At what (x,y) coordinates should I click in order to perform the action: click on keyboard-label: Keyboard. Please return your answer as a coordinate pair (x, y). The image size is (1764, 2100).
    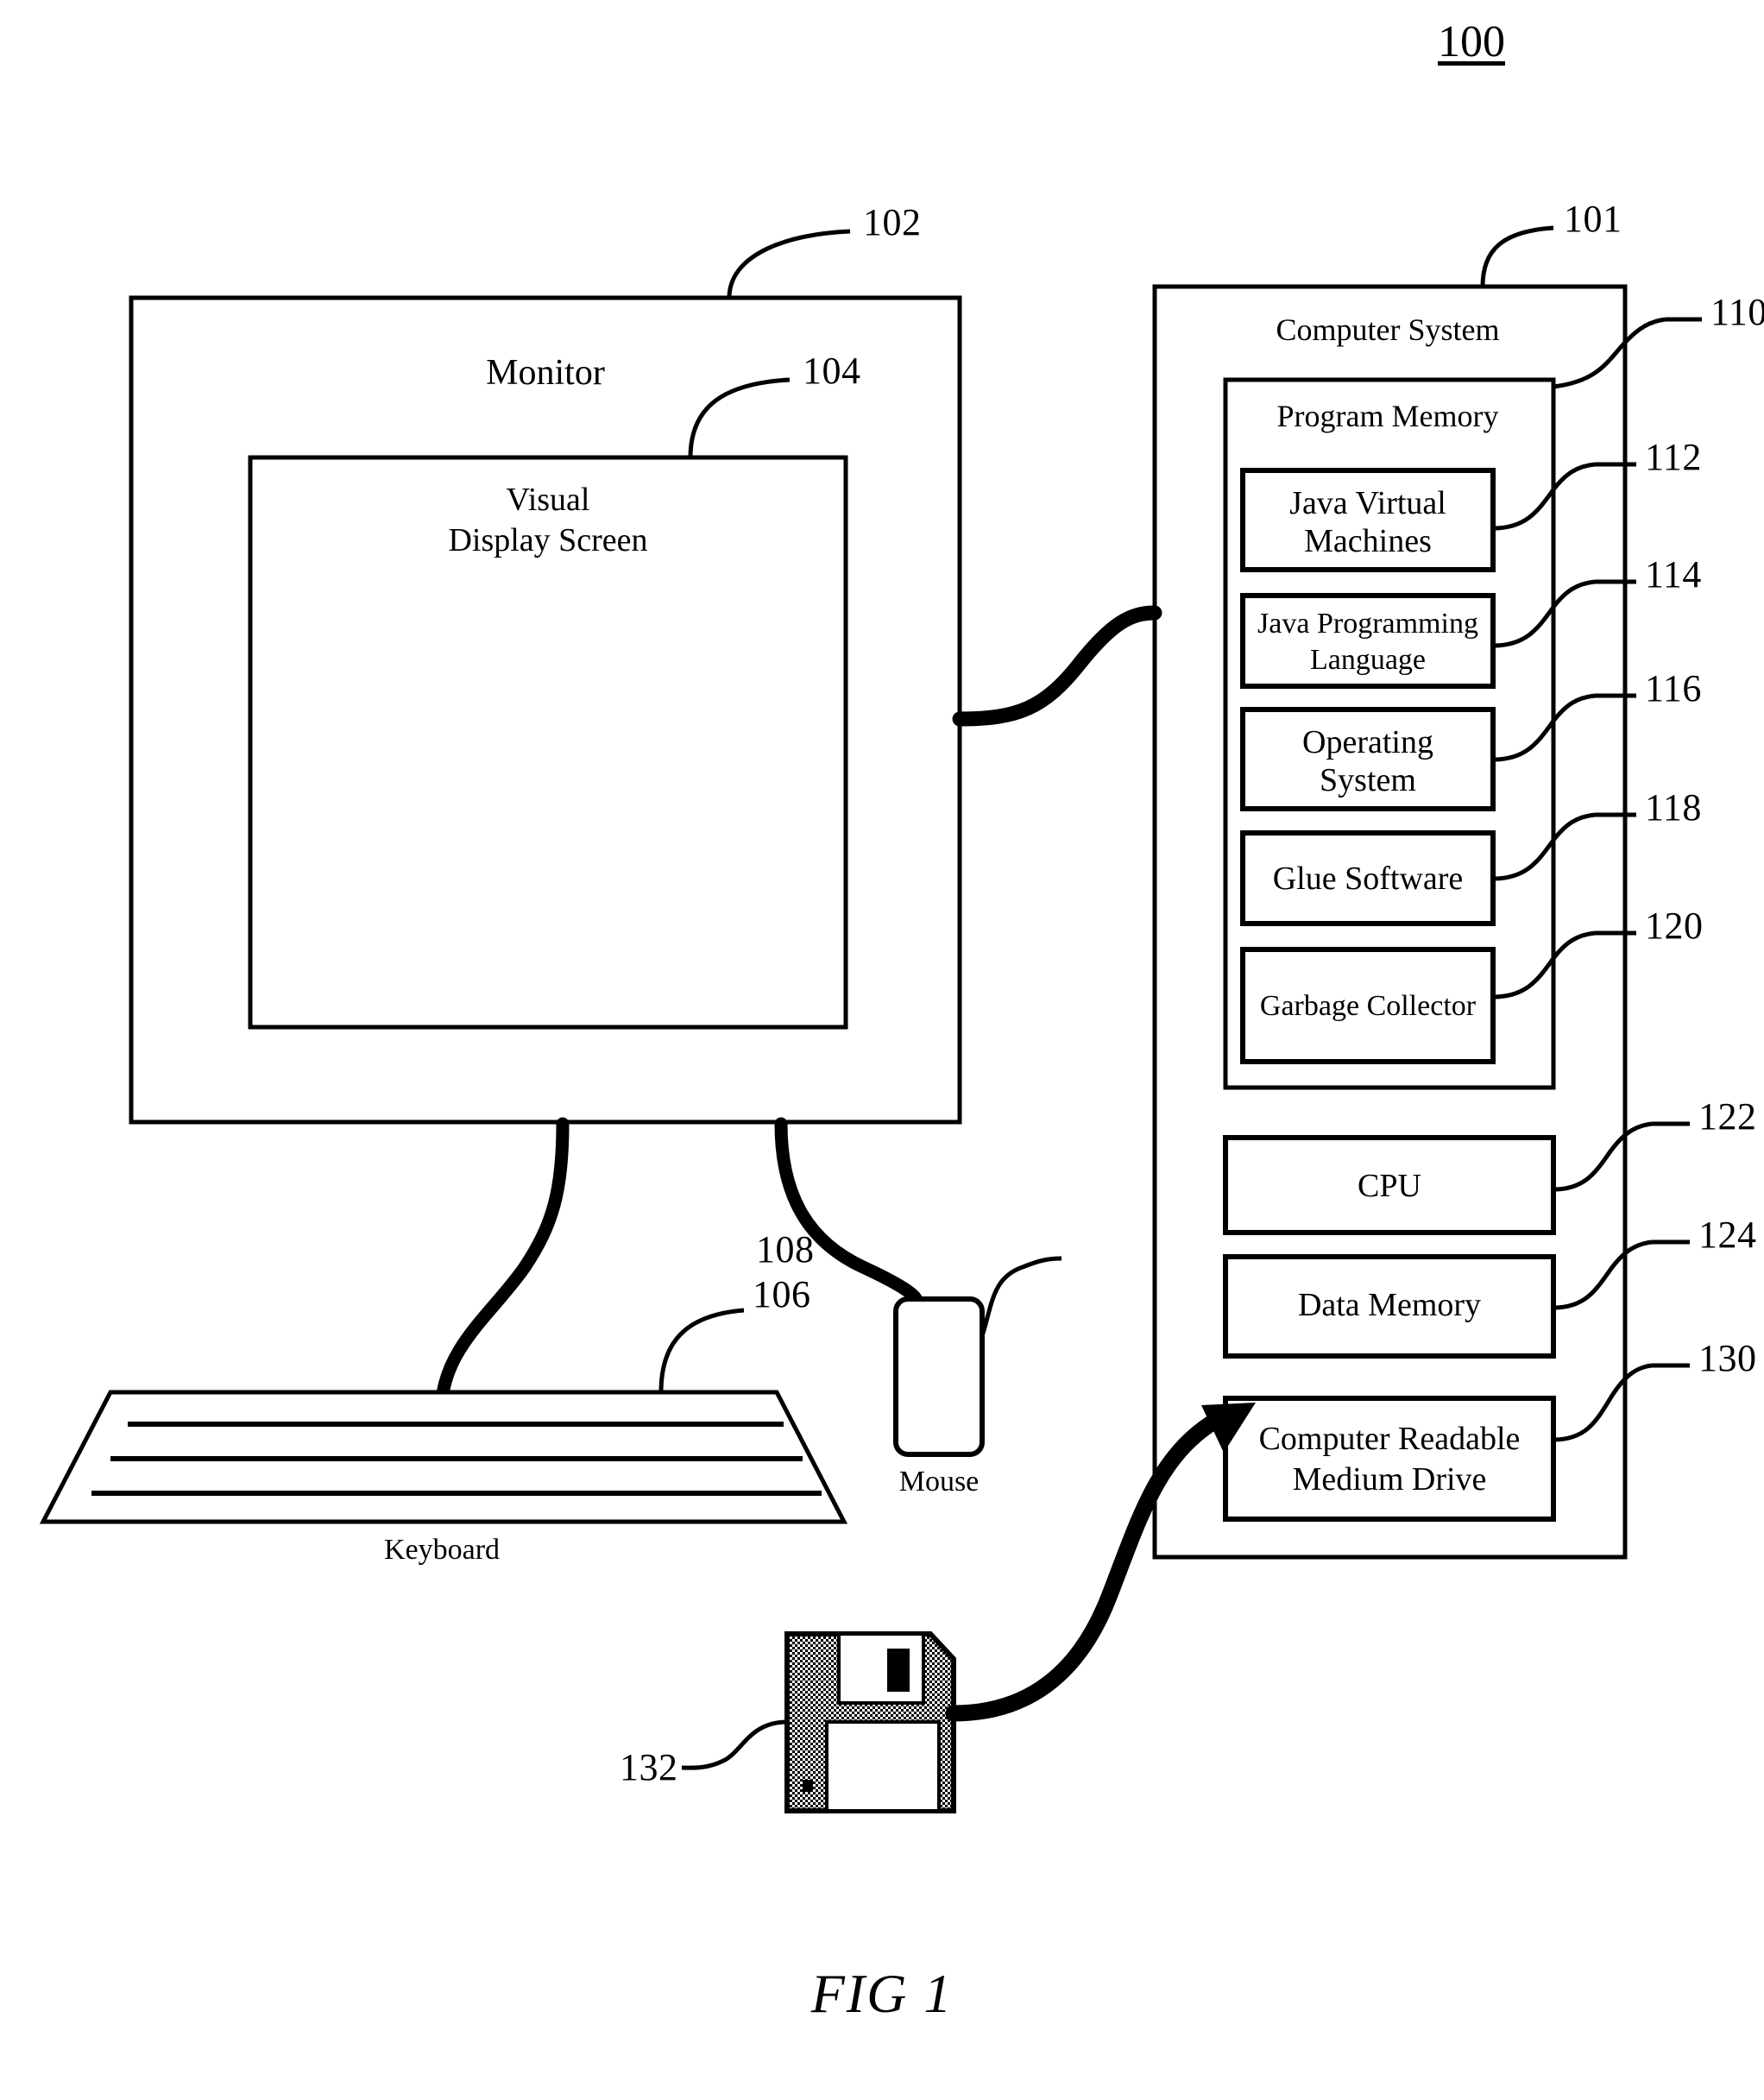
    Looking at the image, I should click on (442, 1550).